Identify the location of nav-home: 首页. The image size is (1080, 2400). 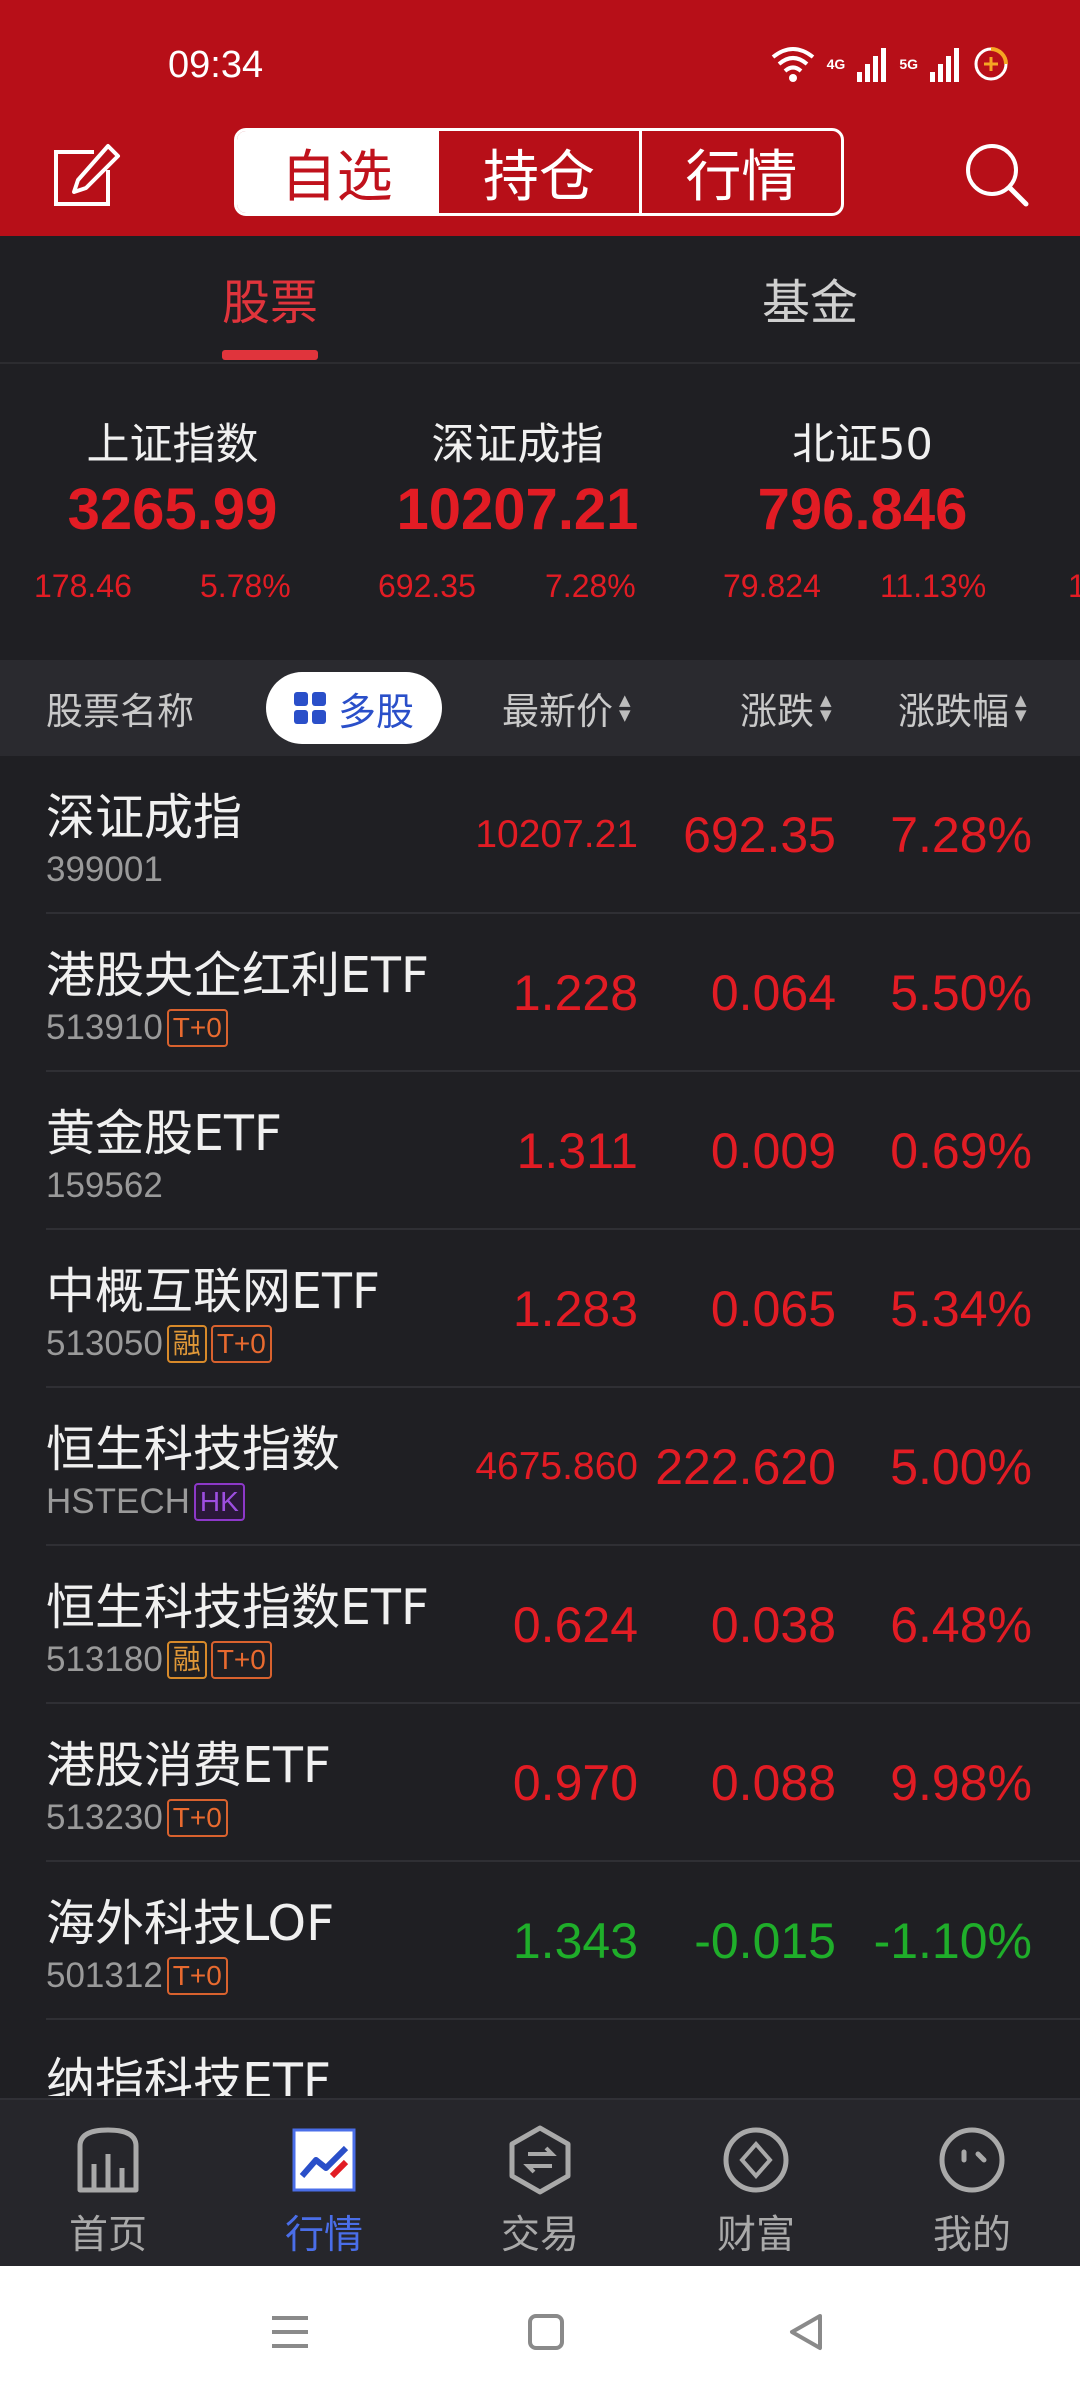
(108, 2183).